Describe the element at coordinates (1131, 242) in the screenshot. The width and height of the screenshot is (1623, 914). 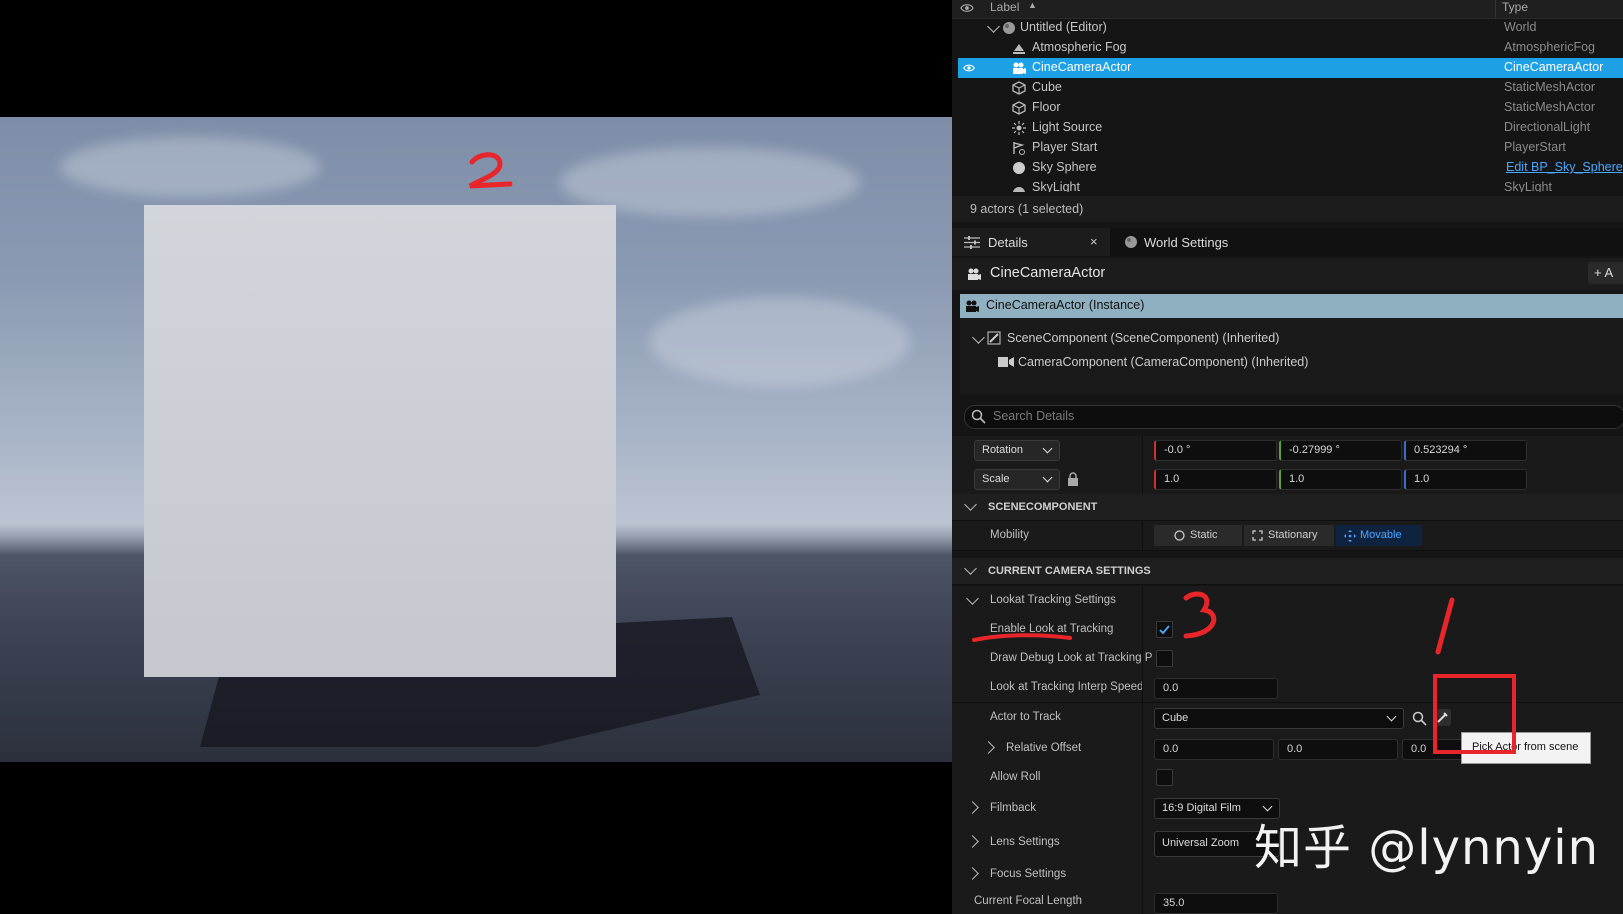
I see `world-icon` at that location.